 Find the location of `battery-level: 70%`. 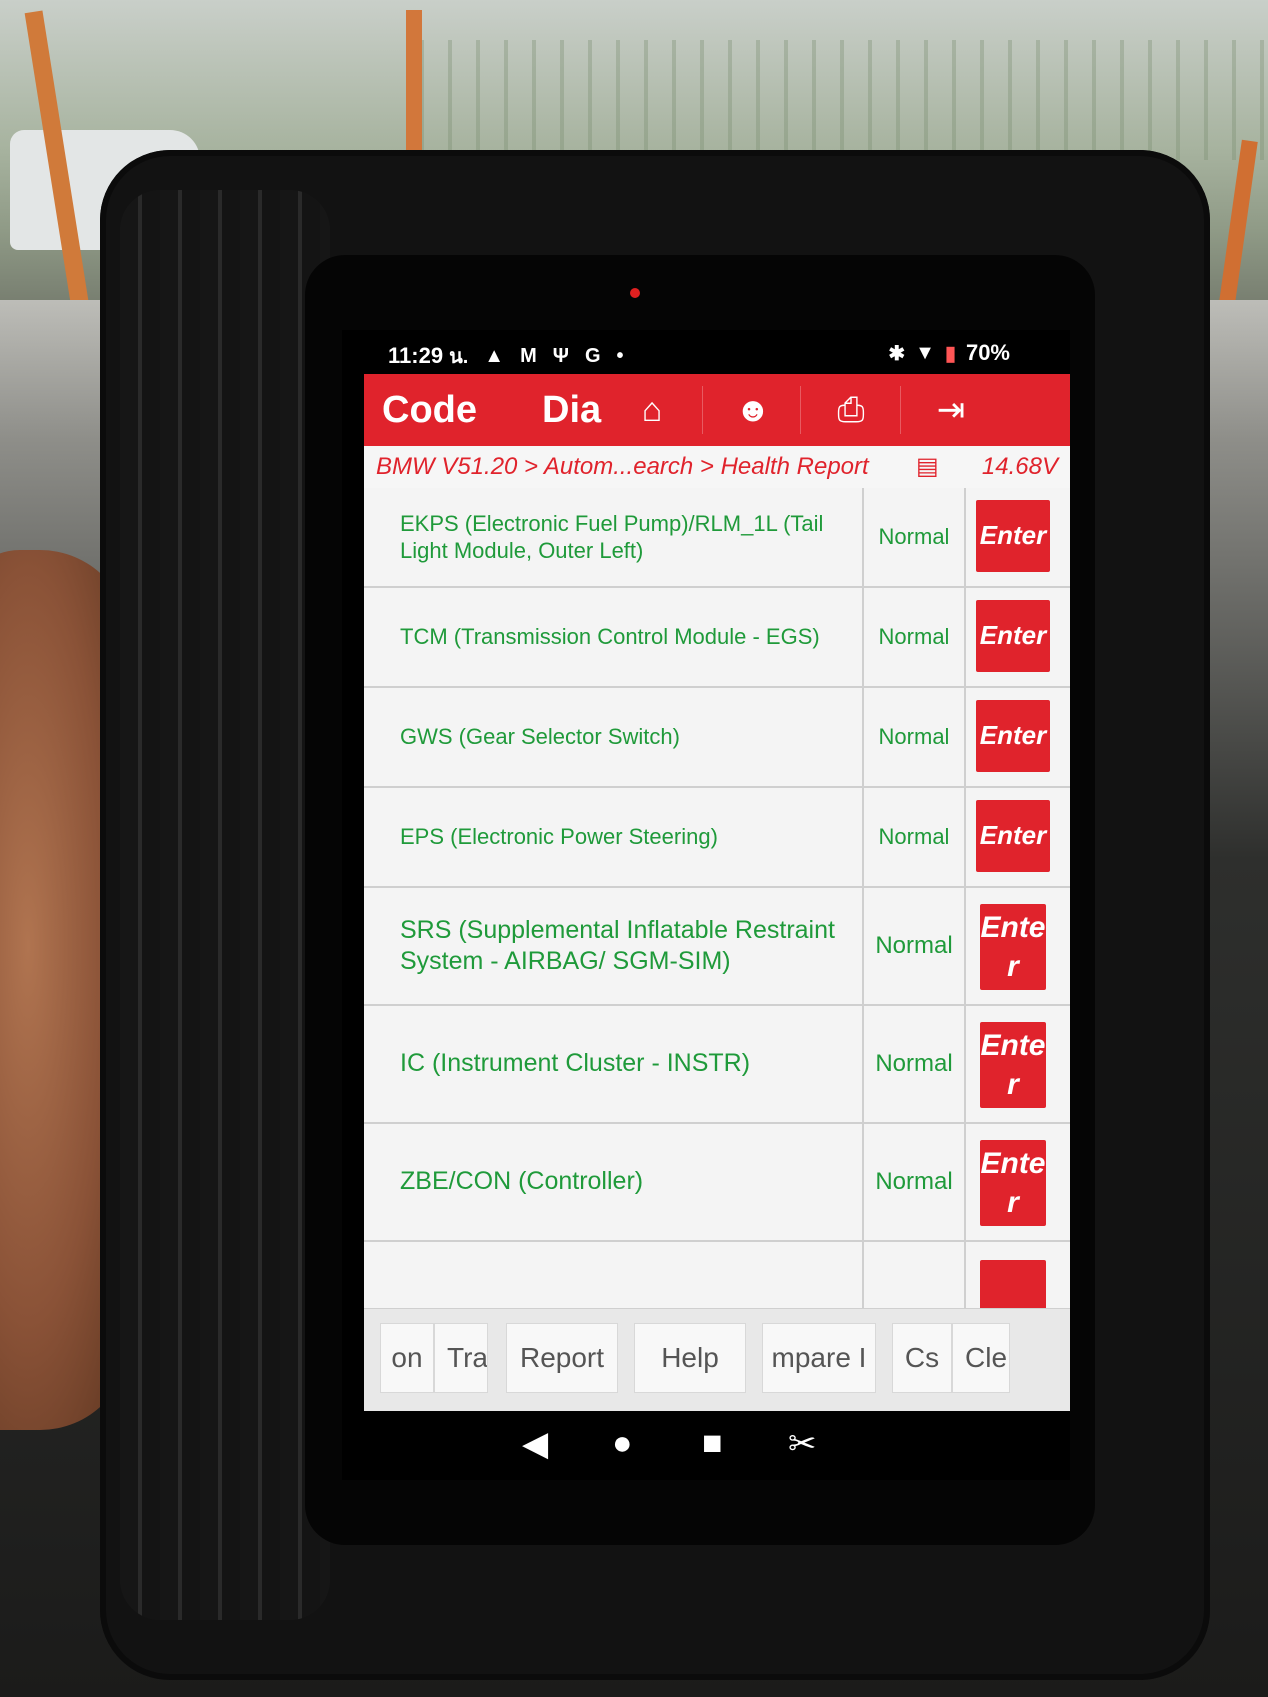

battery-level: 70% is located at coordinates (987, 352).